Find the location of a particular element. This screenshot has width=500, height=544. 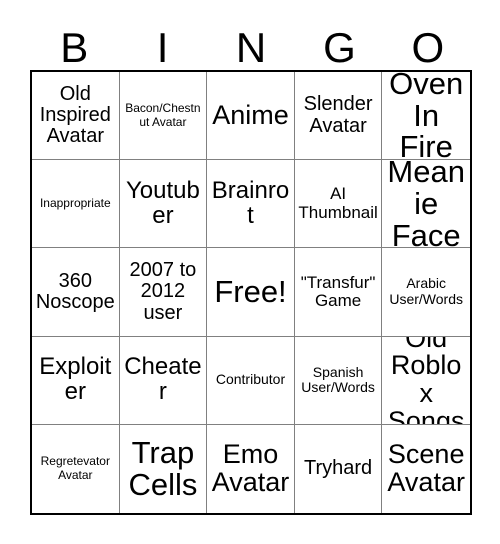

bingo-square-label: Oven In Fire is located at coordinates (426, 116).